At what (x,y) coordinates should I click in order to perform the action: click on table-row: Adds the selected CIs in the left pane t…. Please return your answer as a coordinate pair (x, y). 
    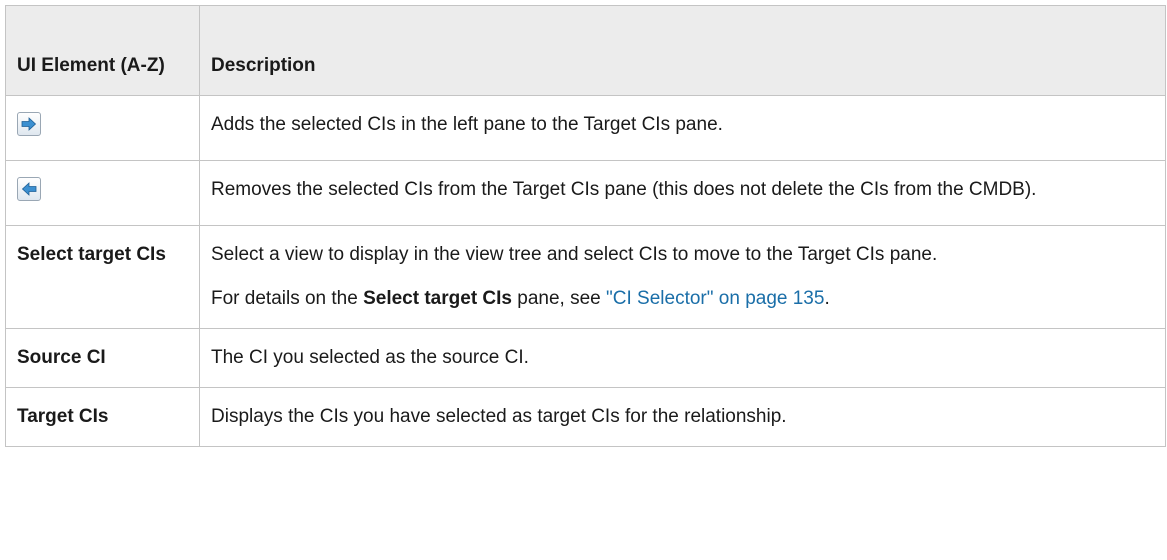
    Looking at the image, I should click on (585, 128).